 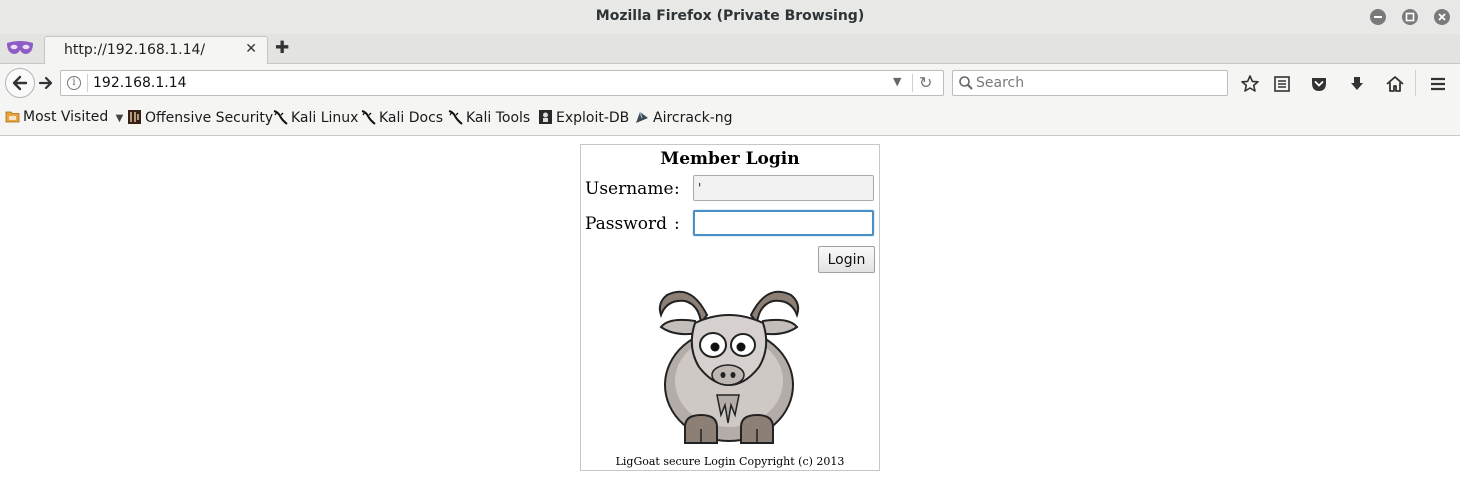 What do you see at coordinates (134, 117) in the screenshot?
I see `offsec-icon` at bounding box center [134, 117].